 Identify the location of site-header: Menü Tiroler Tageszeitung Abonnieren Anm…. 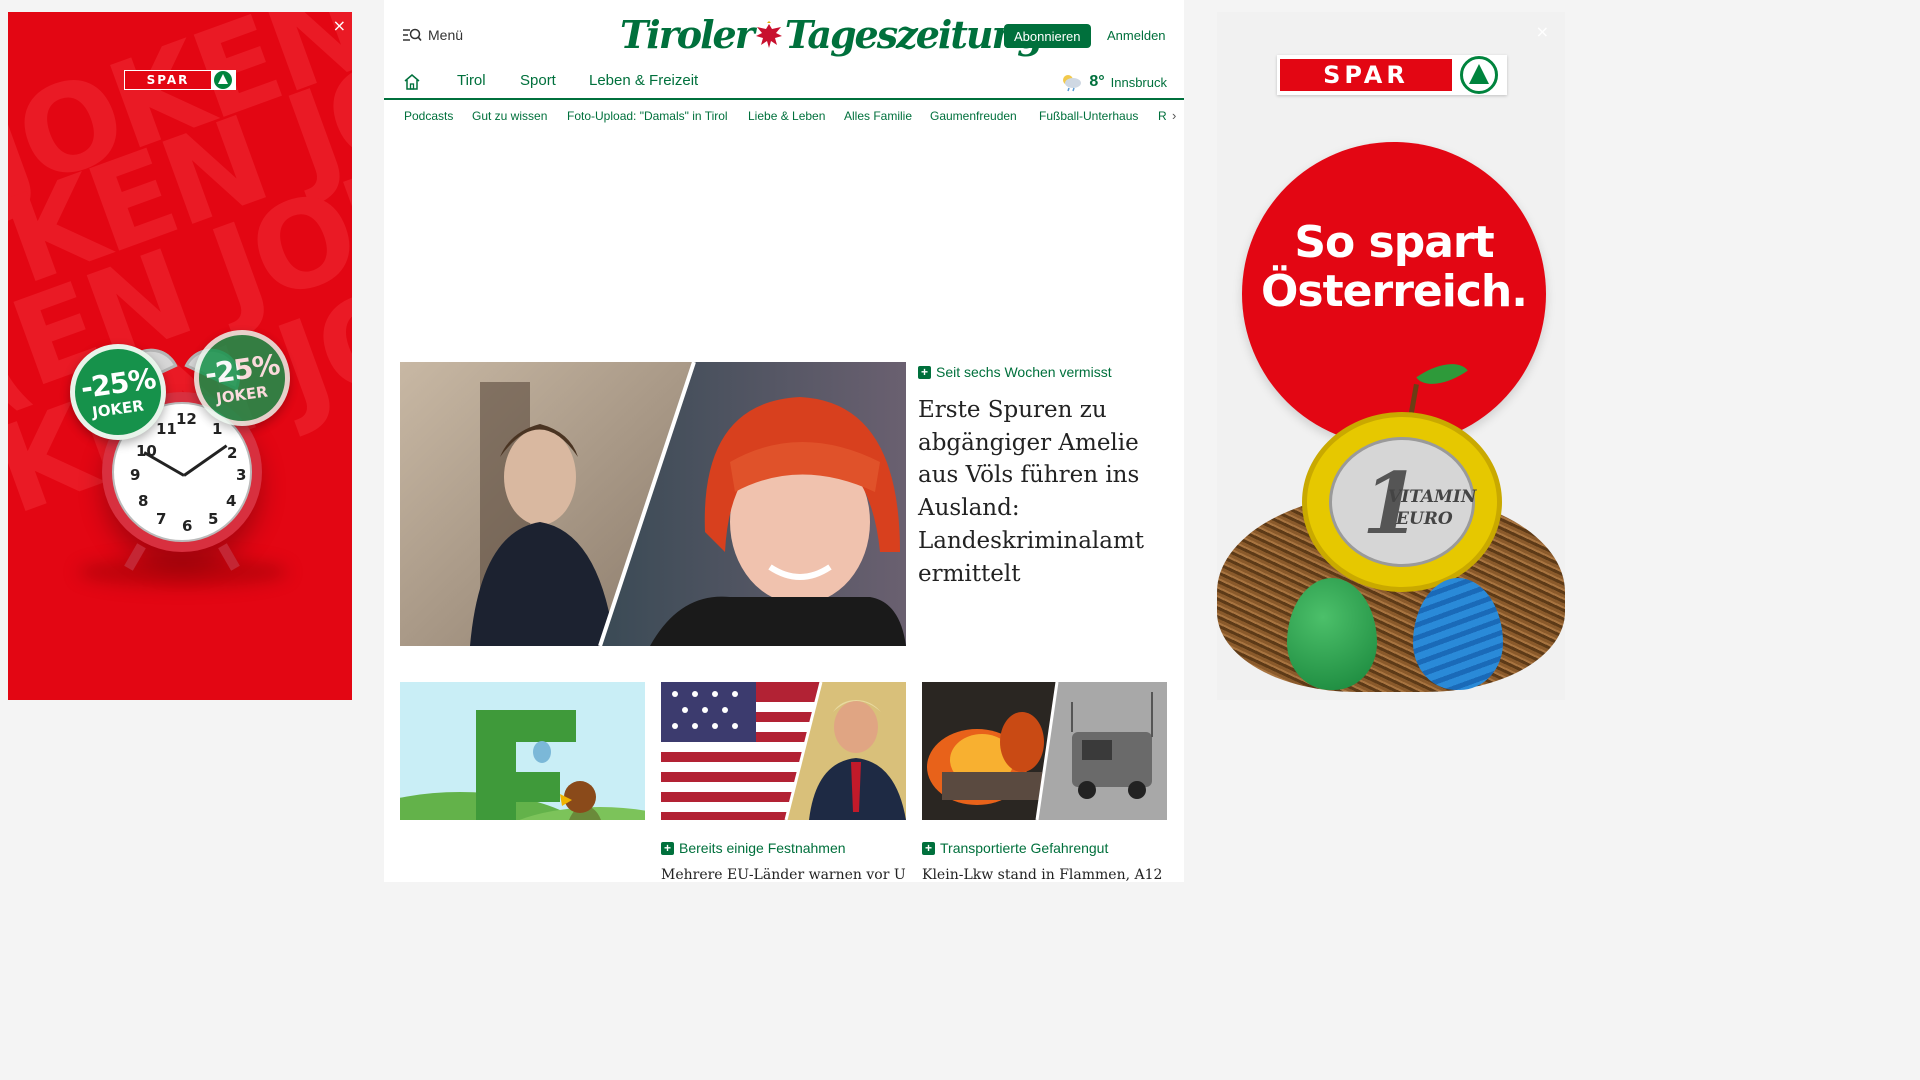
(784, 35).